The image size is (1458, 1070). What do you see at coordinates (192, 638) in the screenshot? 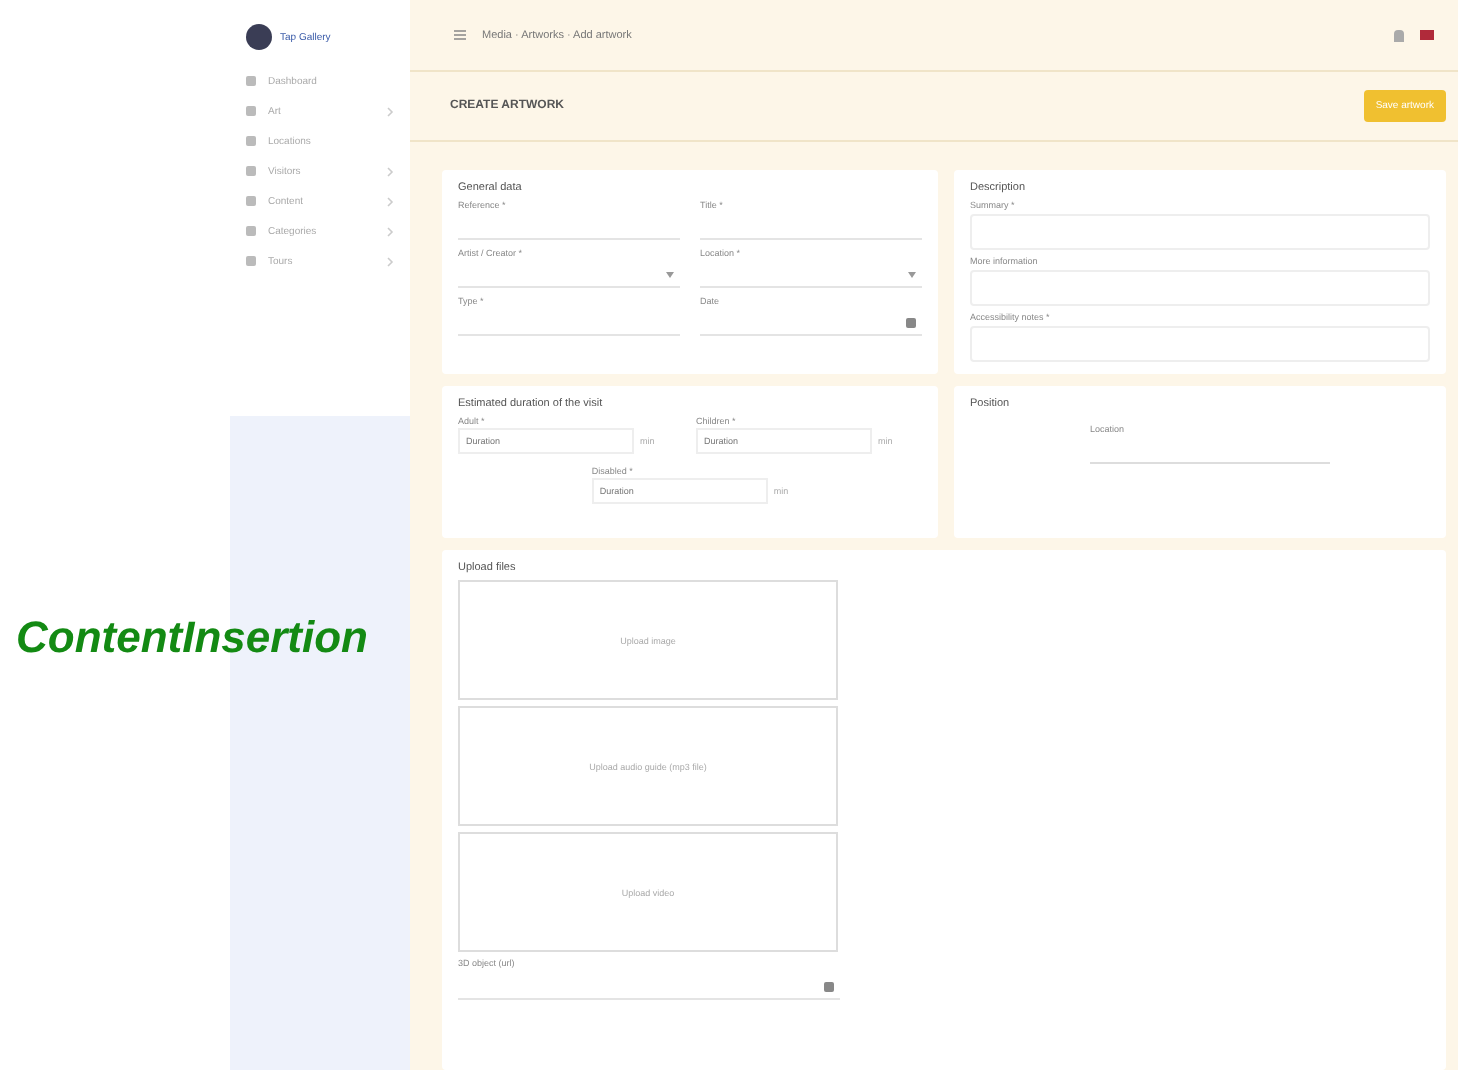
I see `overlay-caption: ContentInsertion` at bounding box center [192, 638].